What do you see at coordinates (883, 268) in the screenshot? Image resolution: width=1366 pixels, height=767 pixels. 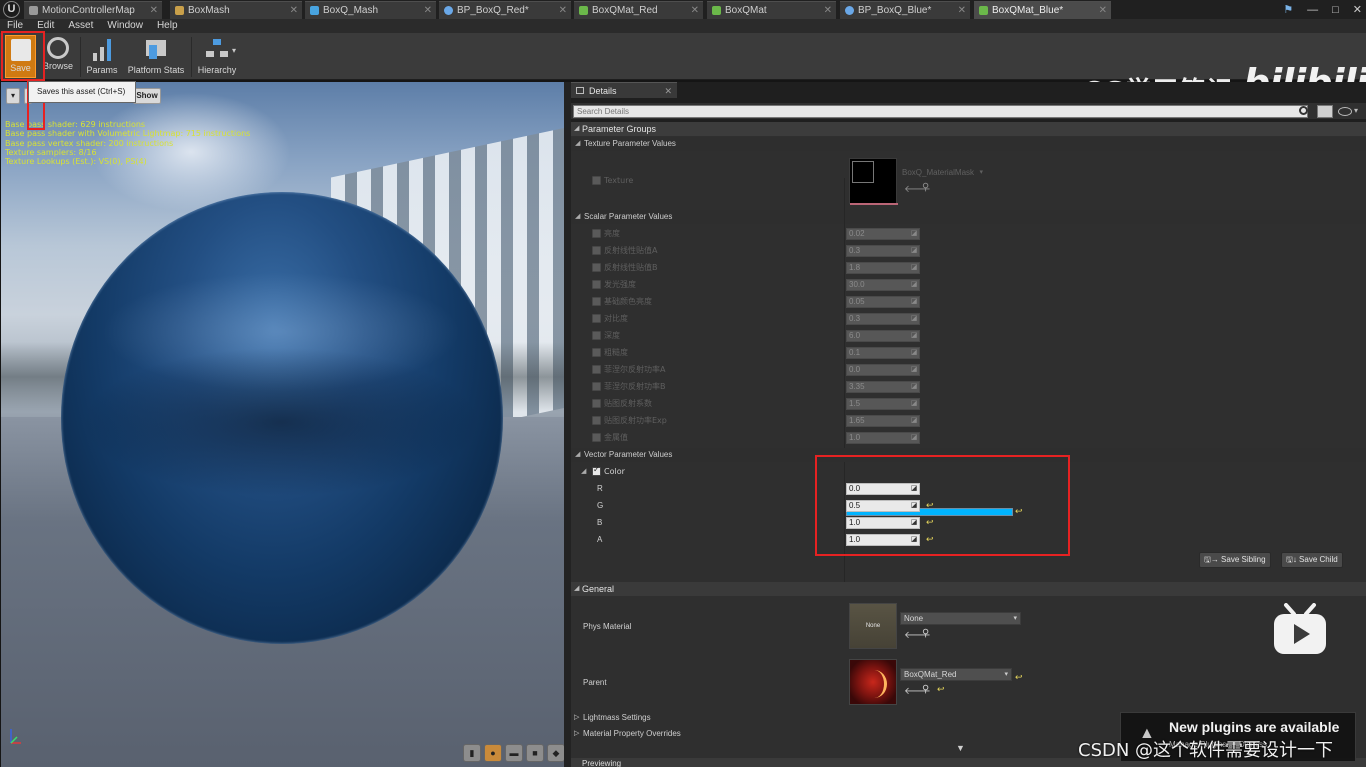 I see `param-value-field: 1.8 ◪` at bounding box center [883, 268].